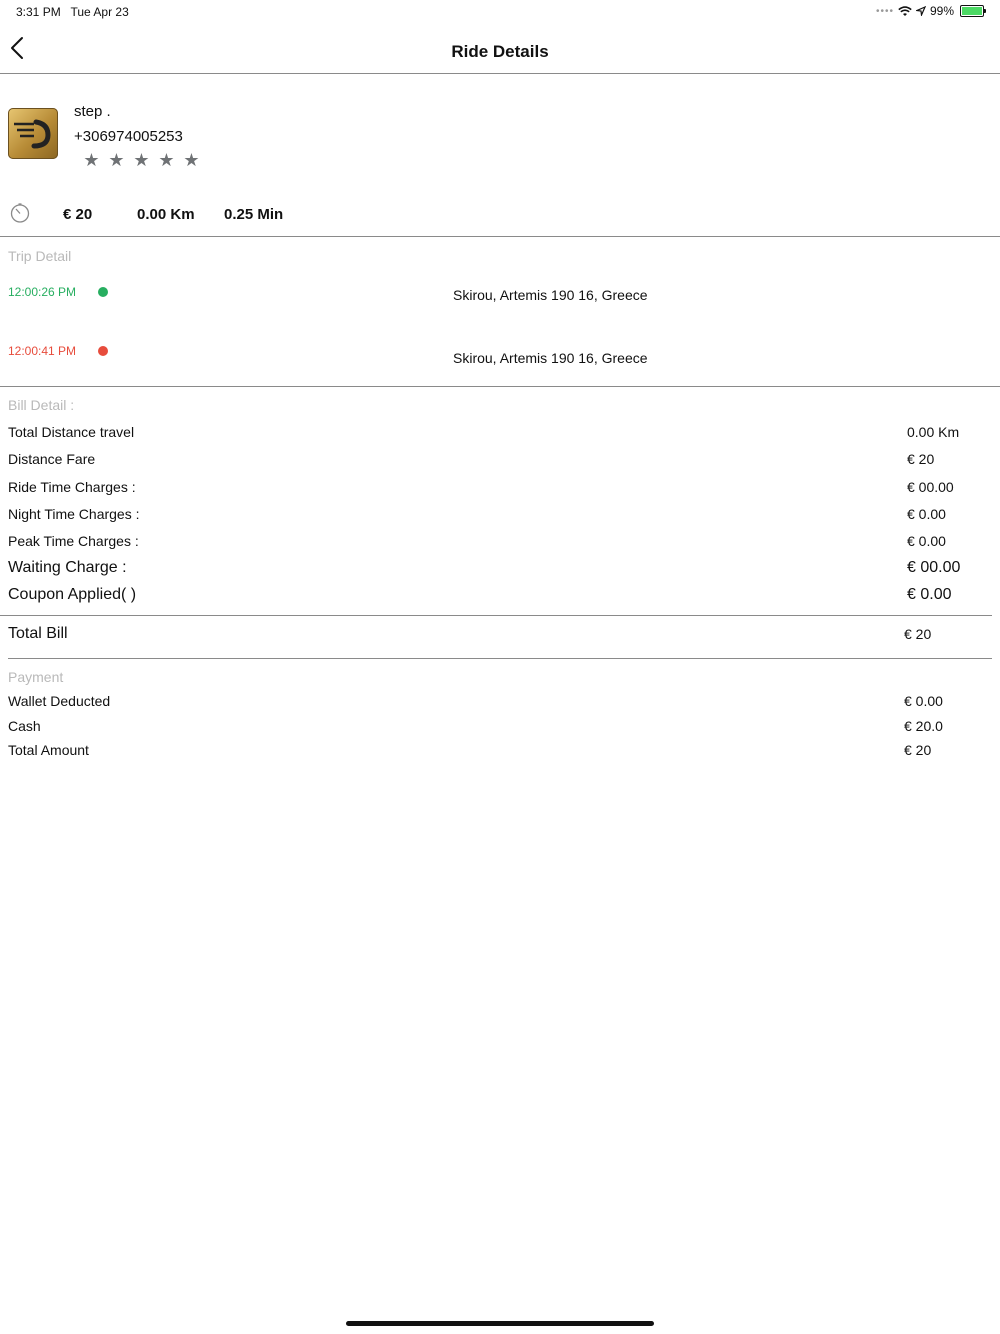 This screenshot has height=1334, width=1000. What do you see at coordinates (72, 487) in the screenshot?
I see `bill-row-label: Ride Time Charges :` at bounding box center [72, 487].